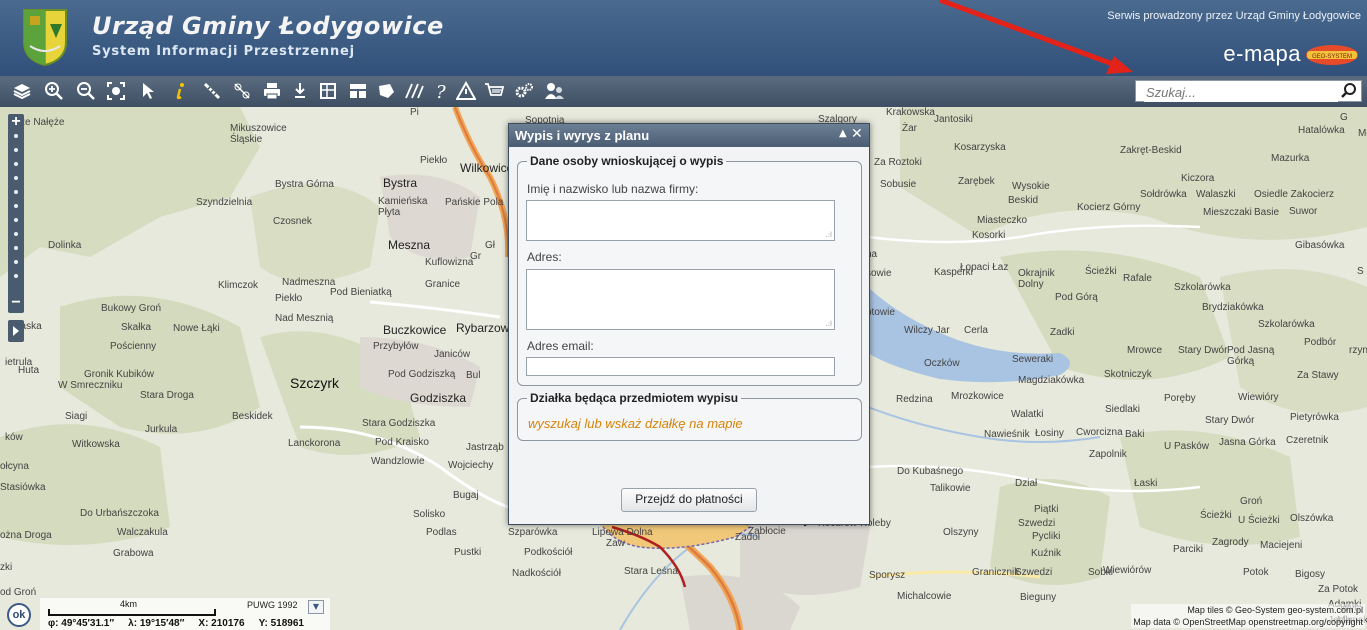 The height and width of the screenshot is (630, 1367). I want to click on zoom-extent-icon, so click(116, 91).